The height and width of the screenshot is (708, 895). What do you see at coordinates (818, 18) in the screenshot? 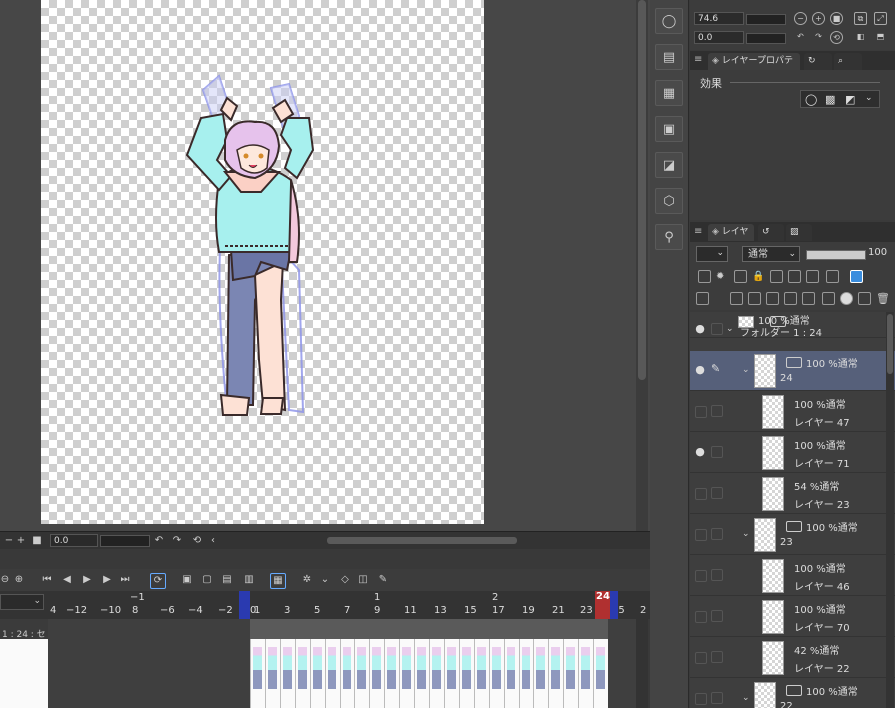
I see `zoom-in-icon: +` at bounding box center [818, 18].